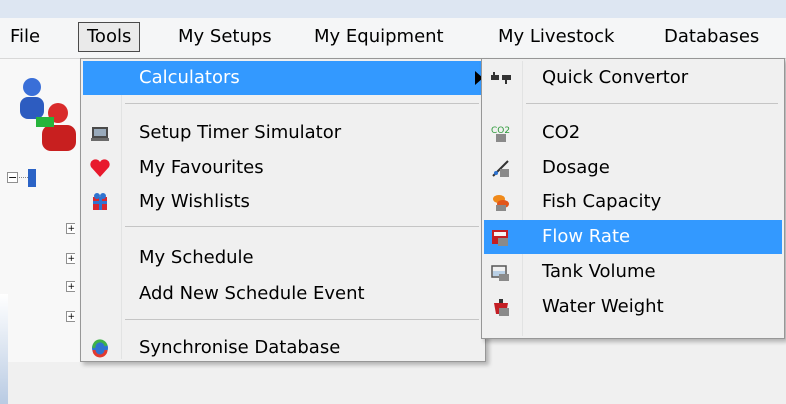 This screenshot has width=786, height=404. What do you see at coordinates (379, 37) in the screenshot?
I see `menu-my-equipment: My Equipment` at bounding box center [379, 37].